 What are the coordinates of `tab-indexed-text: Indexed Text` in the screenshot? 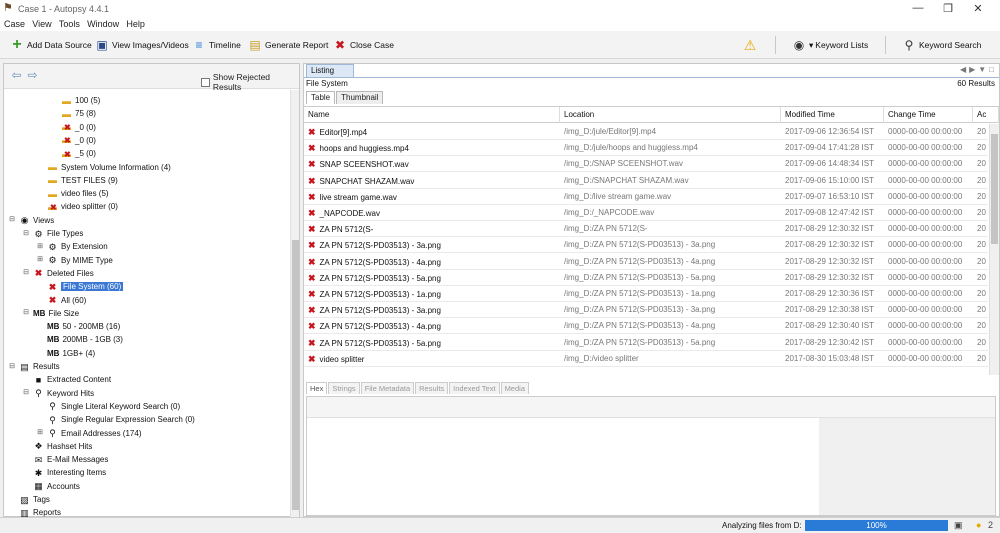 It's located at (474, 388).